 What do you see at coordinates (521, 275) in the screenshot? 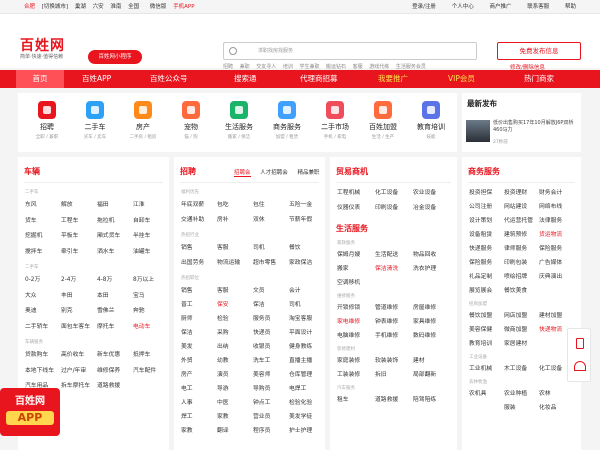
I see `category-link: 喷绘招牌` at bounding box center [521, 275].